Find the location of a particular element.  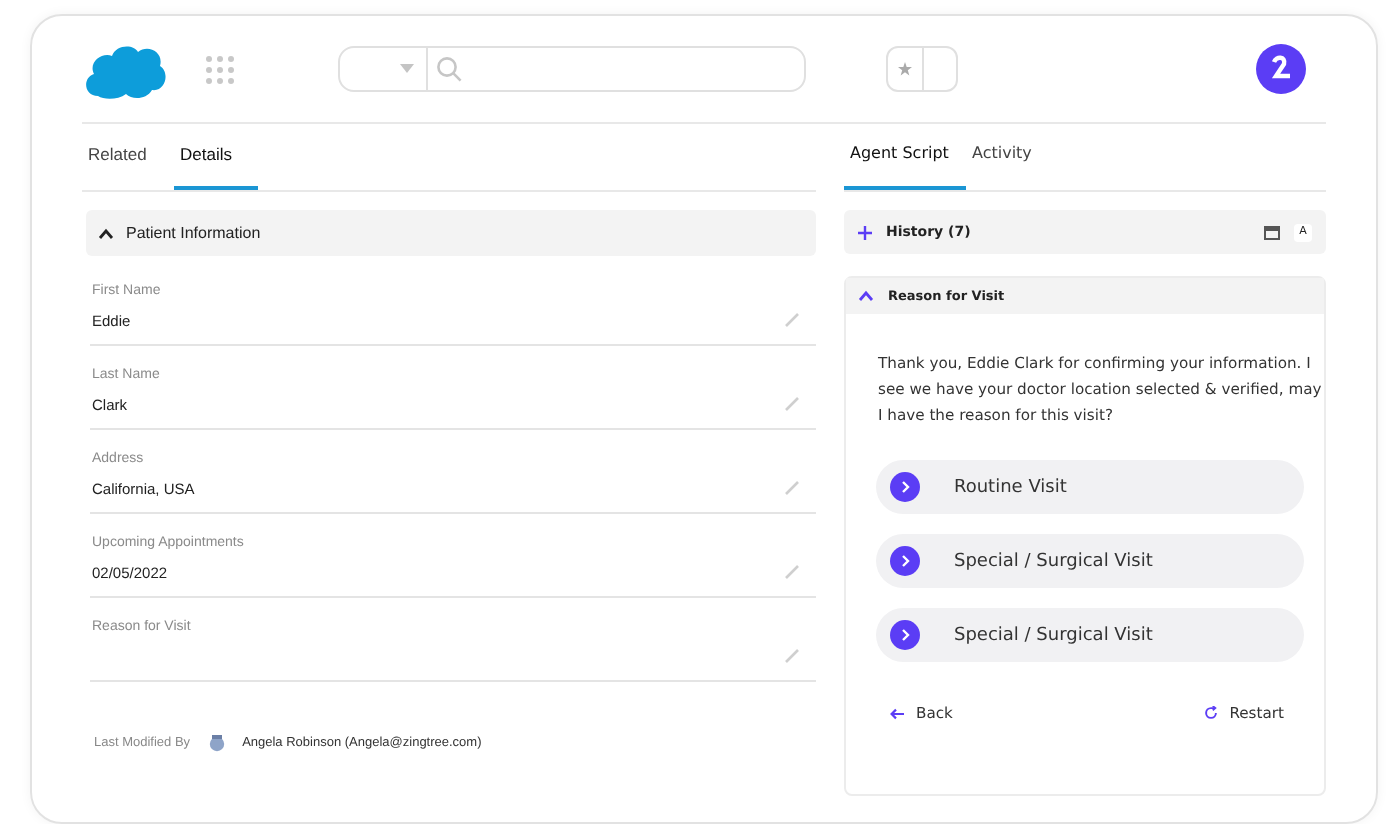

section-title: Patient Information is located at coordinates (193, 233).